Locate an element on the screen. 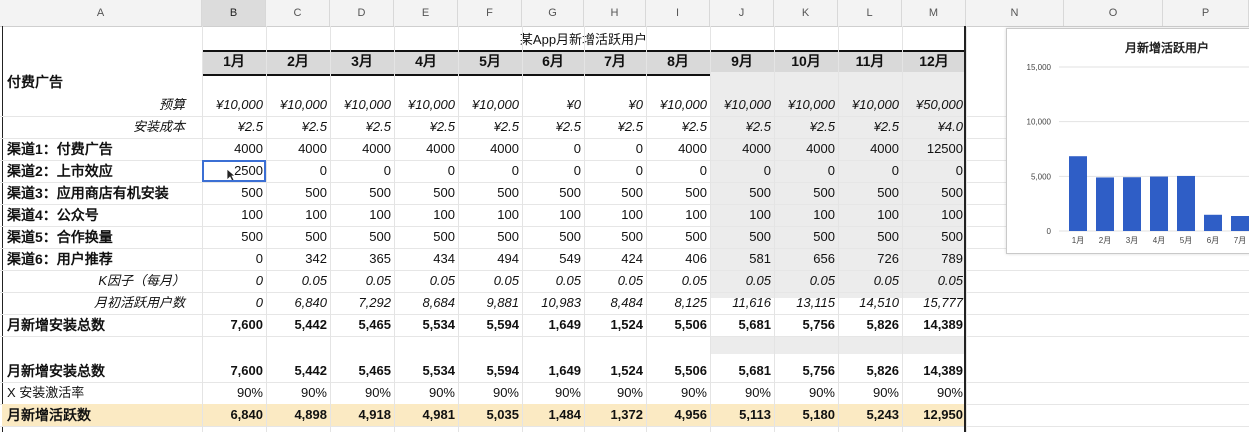 This screenshot has width=1249, height=432. cell-r7-c11: 500 is located at coordinates (870, 237).